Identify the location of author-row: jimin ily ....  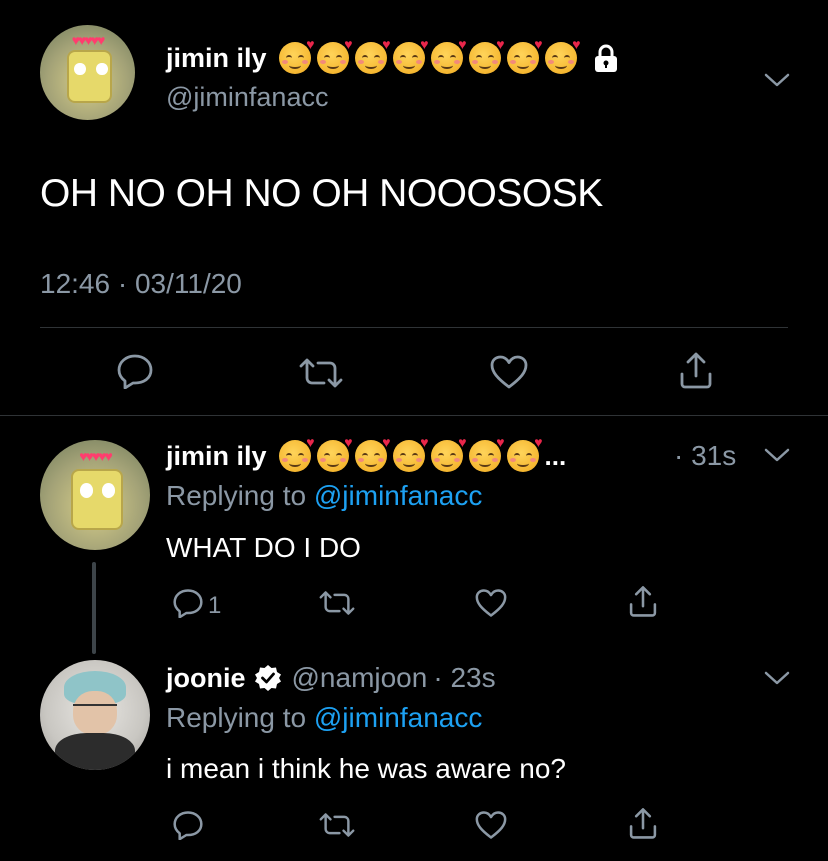
(366, 455).